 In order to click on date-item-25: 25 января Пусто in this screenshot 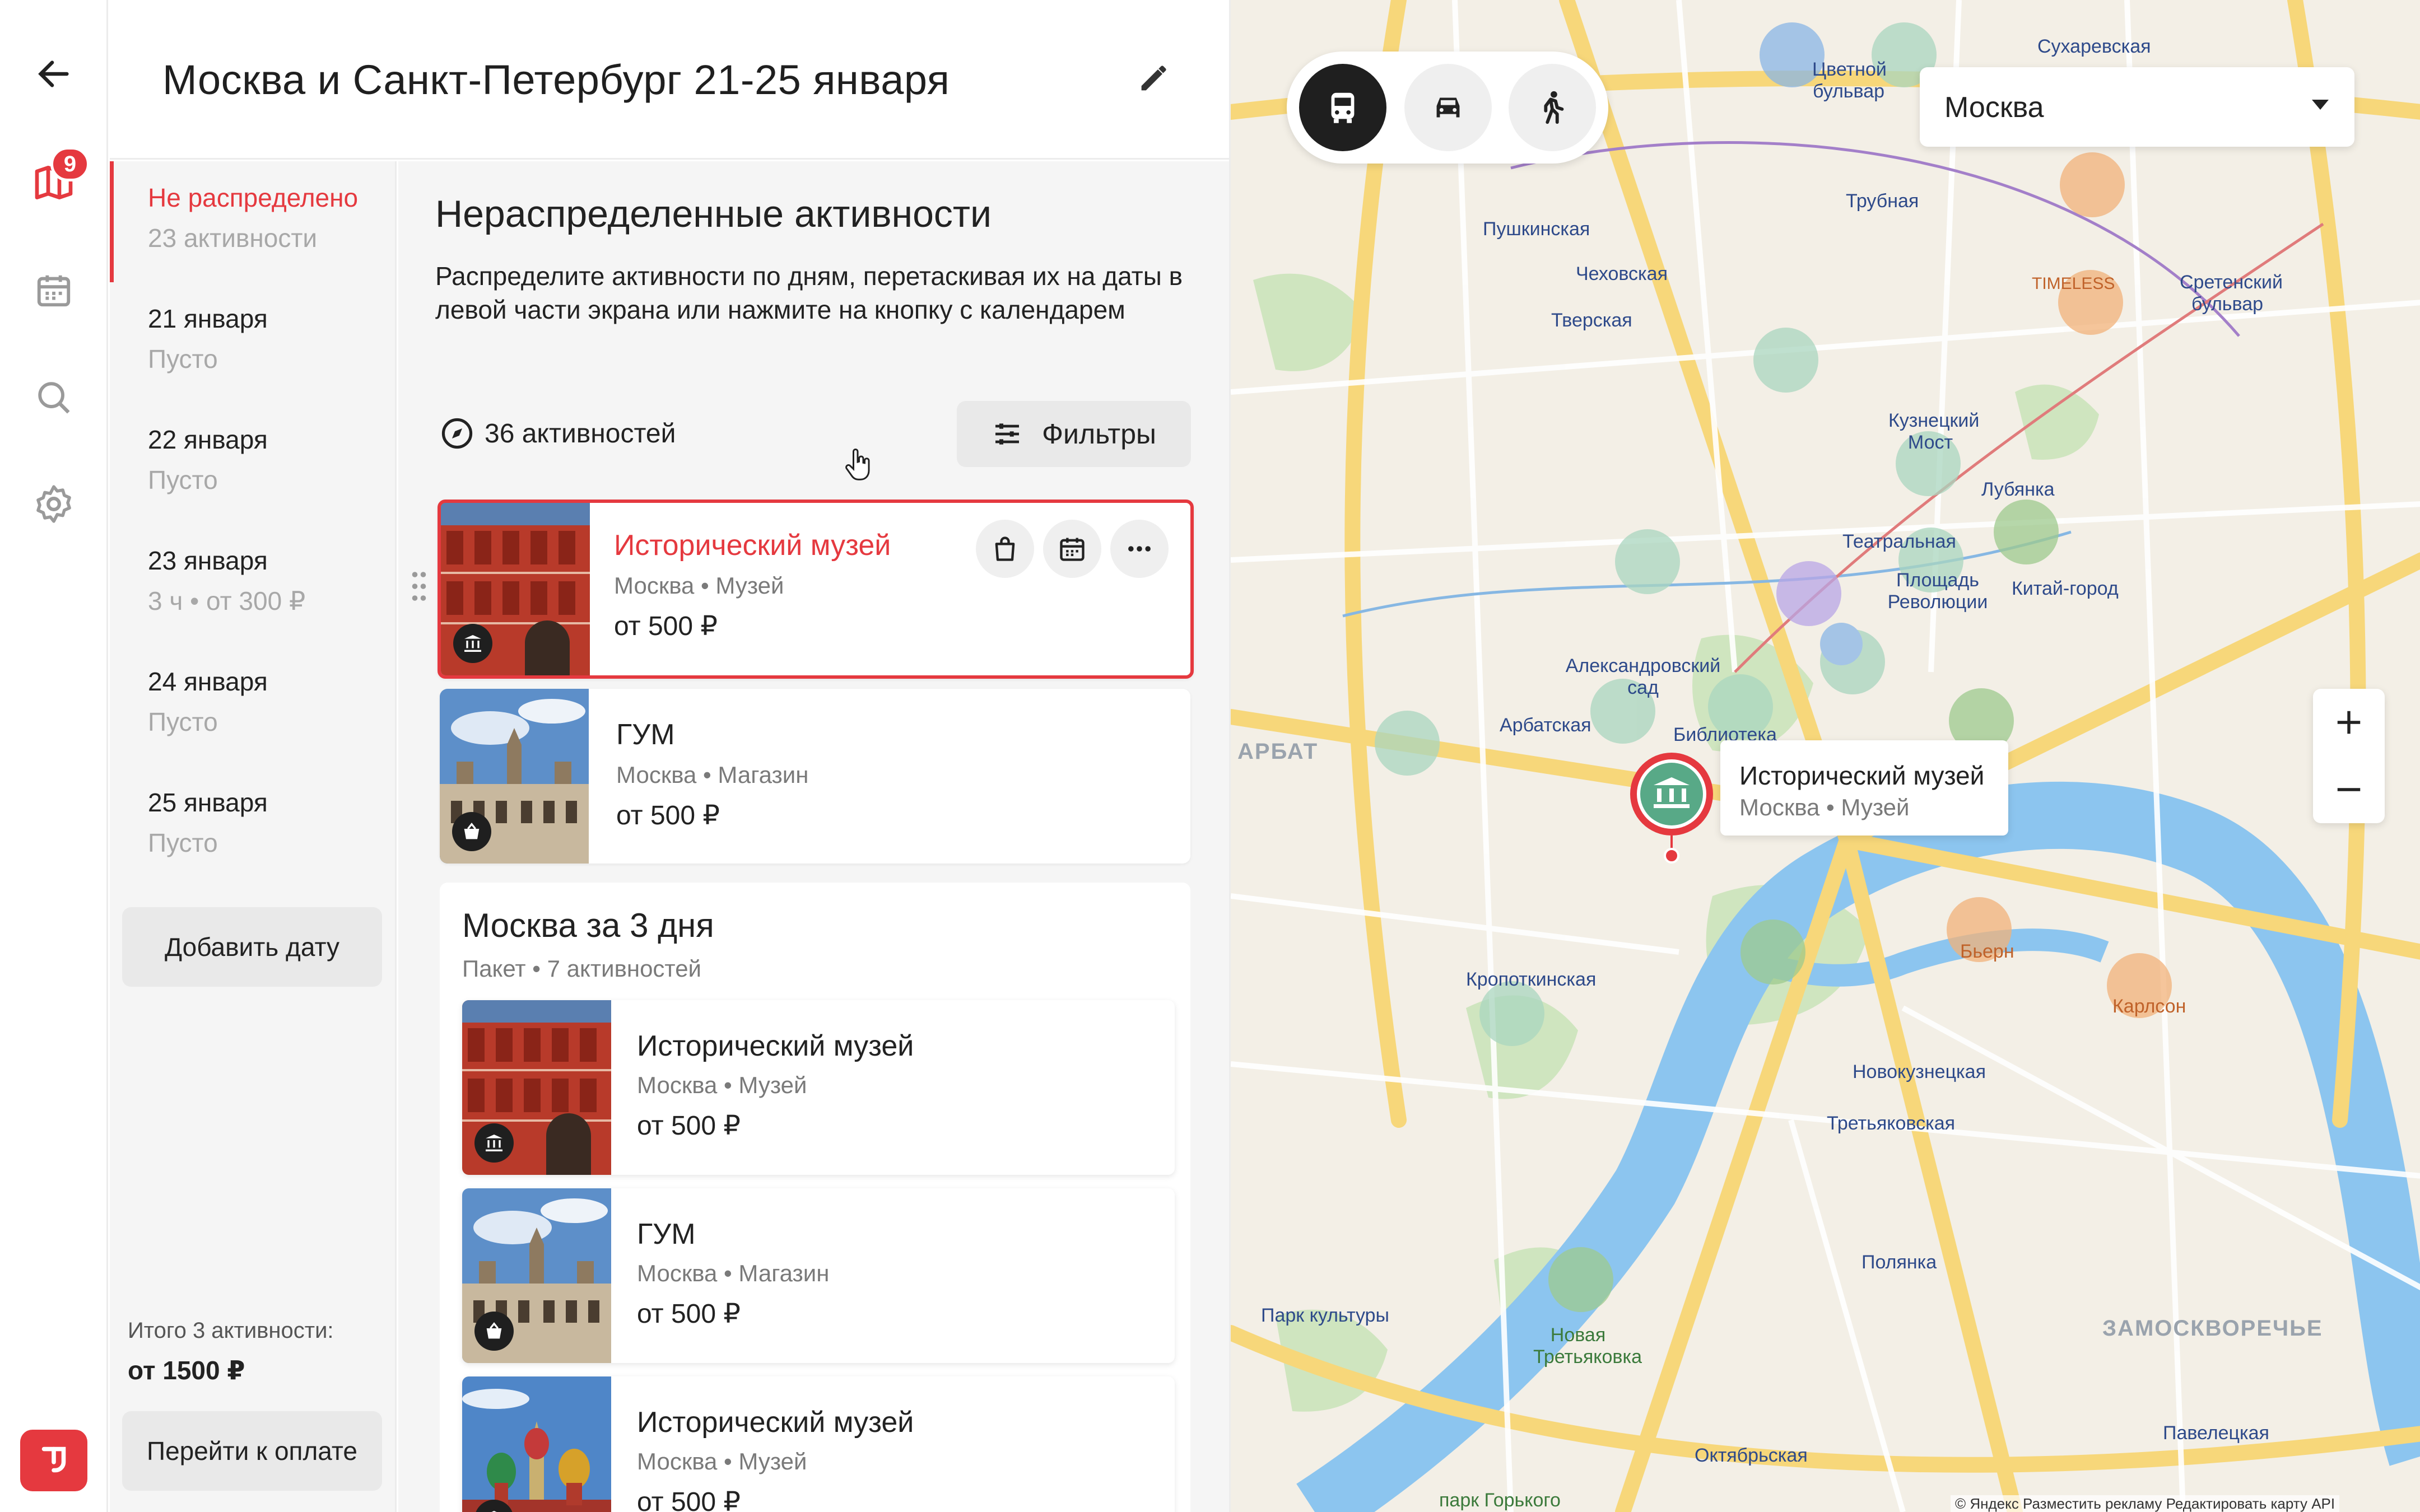, I will do `click(254, 825)`.